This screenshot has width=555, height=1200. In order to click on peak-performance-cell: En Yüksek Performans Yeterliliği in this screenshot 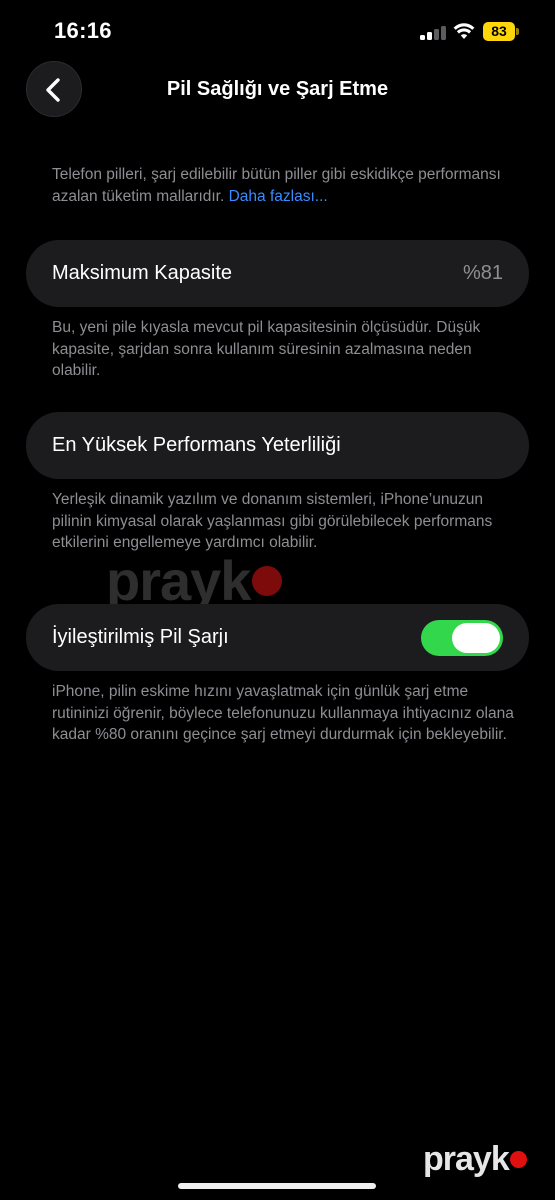, I will do `click(277, 445)`.